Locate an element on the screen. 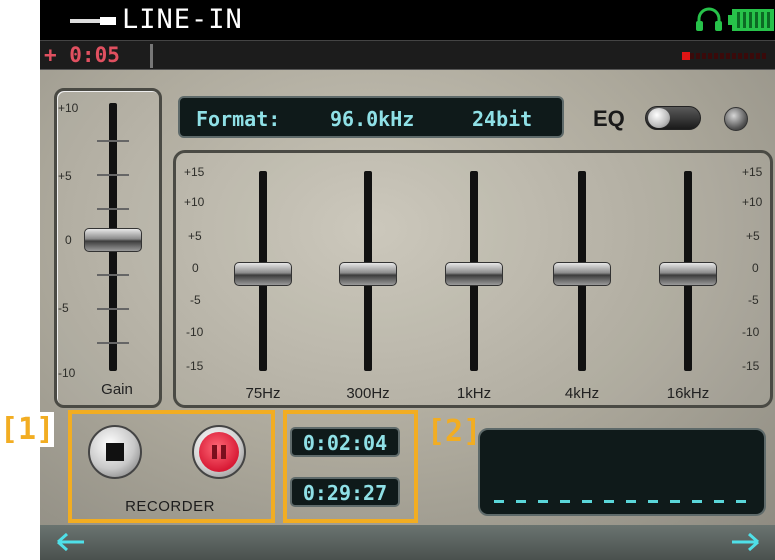 Image resolution: width=775 pixels, height=560 pixels. eq-band-label: 1kHz is located at coordinates (474, 393).